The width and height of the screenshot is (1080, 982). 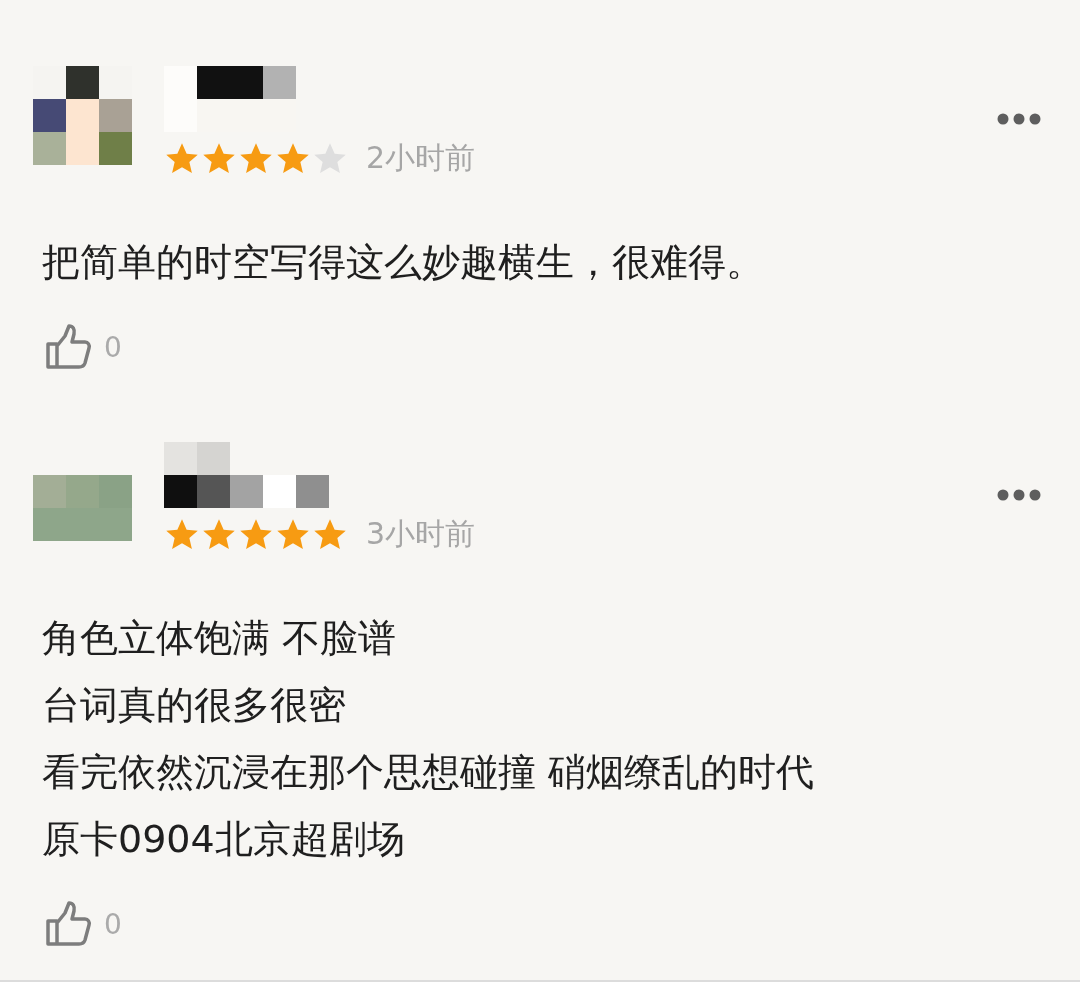 I want to click on comment-text: 角色立体饱满 不脸谱, so click(x=220, y=638).